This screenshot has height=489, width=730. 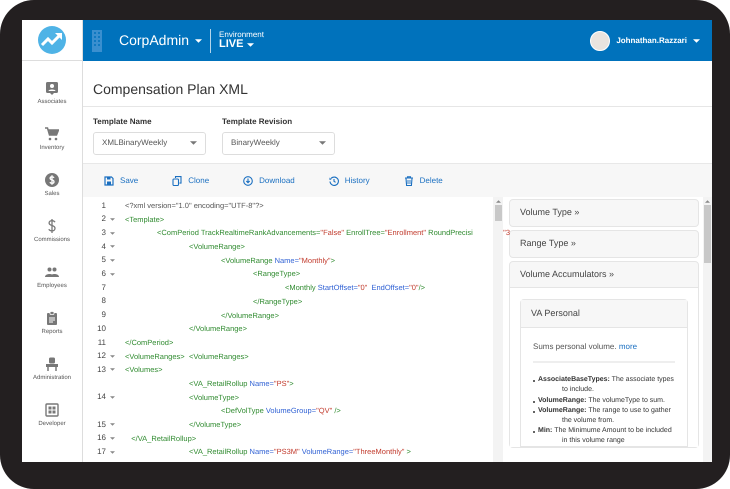 What do you see at coordinates (103, 315) in the screenshot?
I see `line-number: 9` at bounding box center [103, 315].